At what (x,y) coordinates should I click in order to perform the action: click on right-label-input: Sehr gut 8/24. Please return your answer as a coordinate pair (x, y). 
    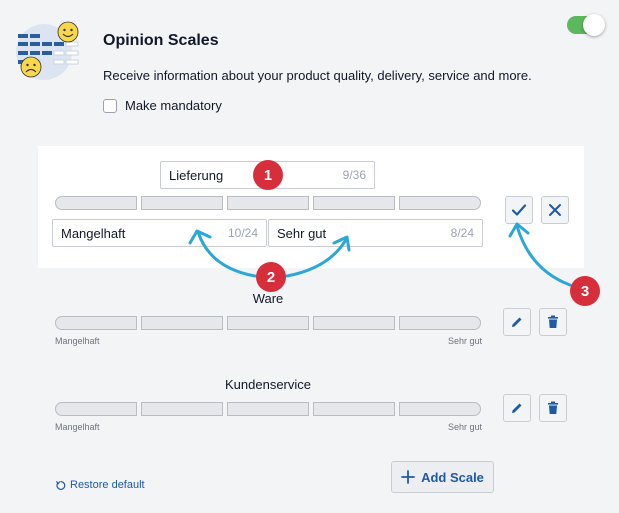
    Looking at the image, I should click on (375, 233).